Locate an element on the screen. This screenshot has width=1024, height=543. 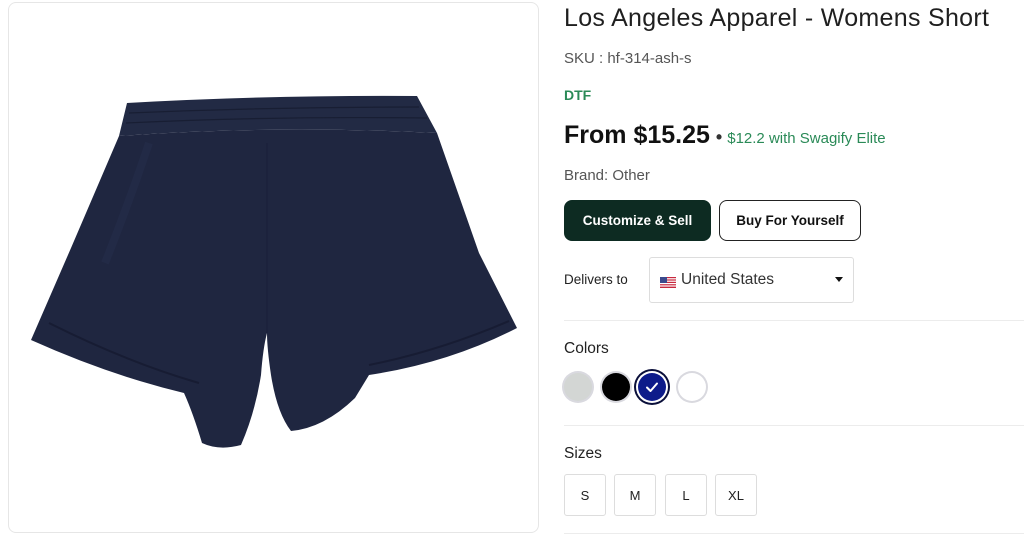
customize-sell-button: Customize & Sell is located at coordinates (637, 220).